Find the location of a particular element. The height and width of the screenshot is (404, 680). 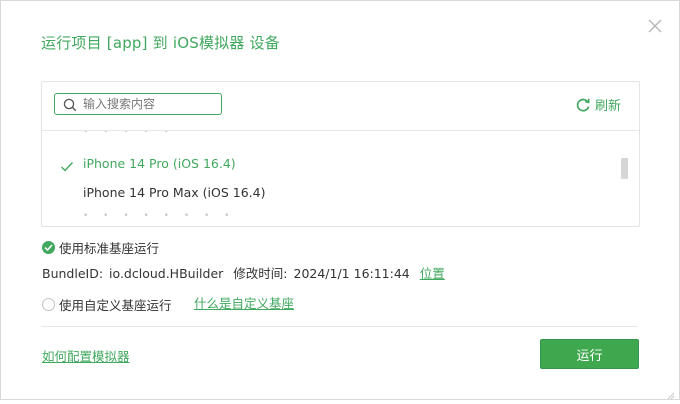

search-box is located at coordinates (138, 104).